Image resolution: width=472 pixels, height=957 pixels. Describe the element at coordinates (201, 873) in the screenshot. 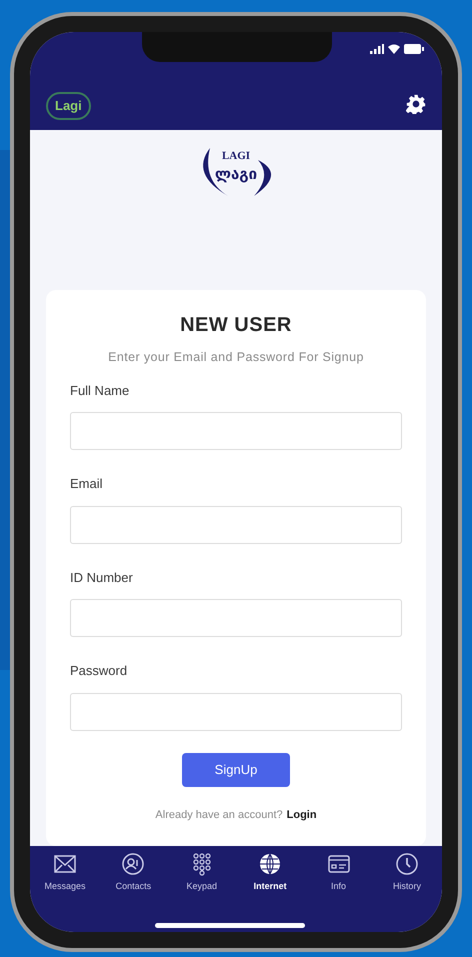

I see `tab-item: Keypad` at that location.